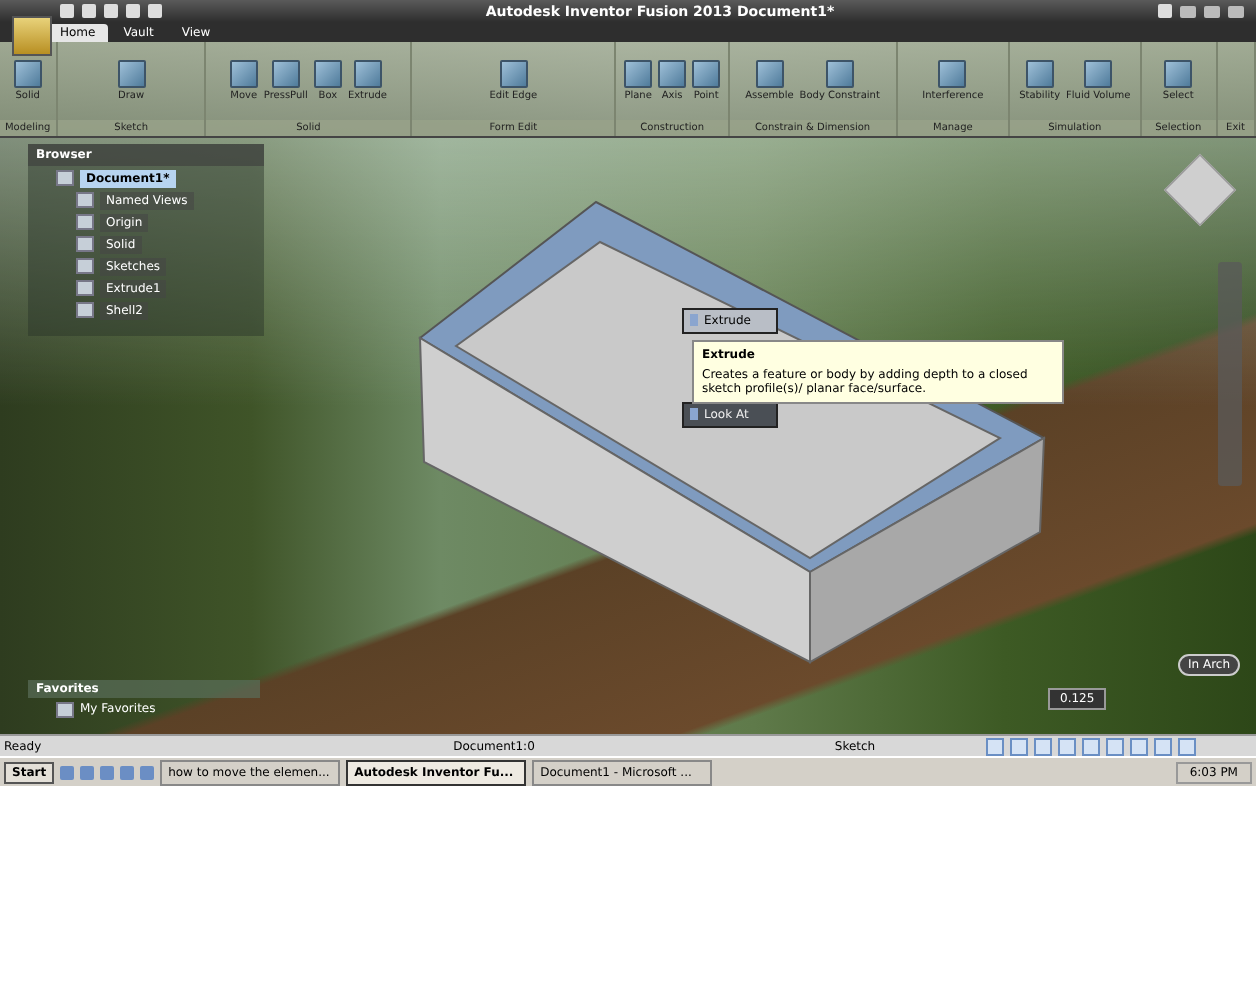 This screenshot has height=1004, width=1256. What do you see at coordinates (1165, 11) in the screenshot?
I see `help-icon` at bounding box center [1165, 11].